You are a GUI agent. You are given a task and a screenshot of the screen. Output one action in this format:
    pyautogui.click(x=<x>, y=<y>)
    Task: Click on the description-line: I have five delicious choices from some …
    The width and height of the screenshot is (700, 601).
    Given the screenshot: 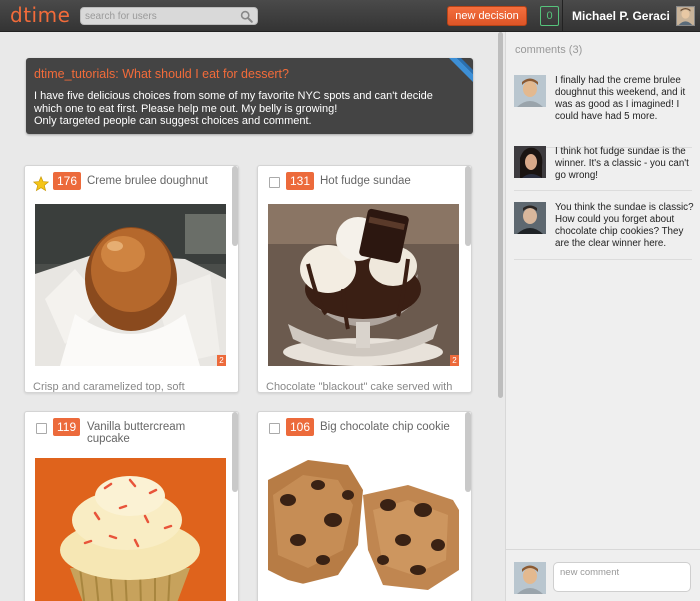 What is the action you would take?
    pyautogui.click(x=233, y=96)
    